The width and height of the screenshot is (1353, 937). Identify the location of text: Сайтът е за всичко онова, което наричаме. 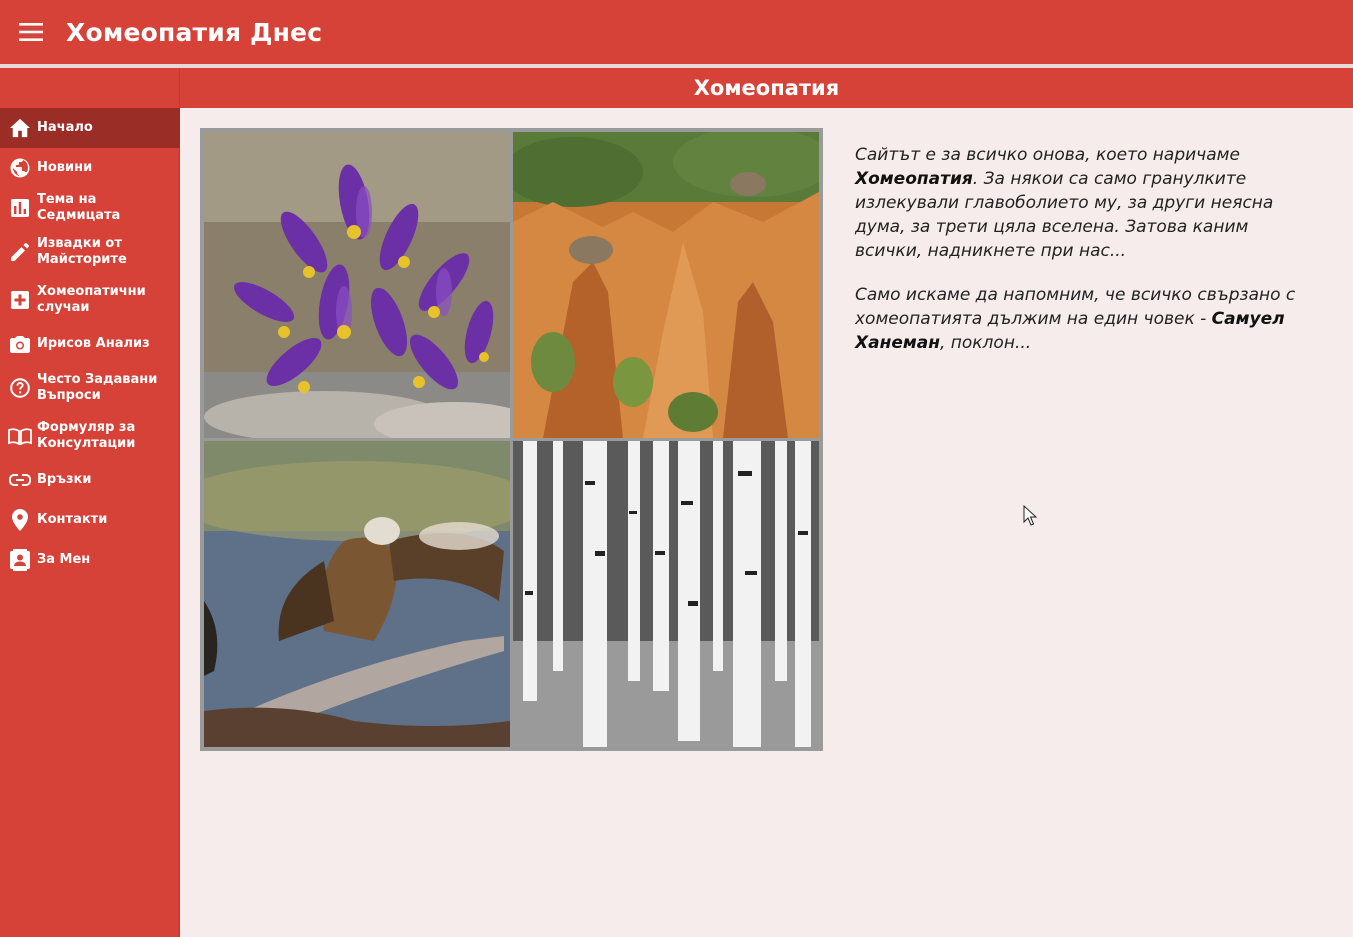
(1047, 155).